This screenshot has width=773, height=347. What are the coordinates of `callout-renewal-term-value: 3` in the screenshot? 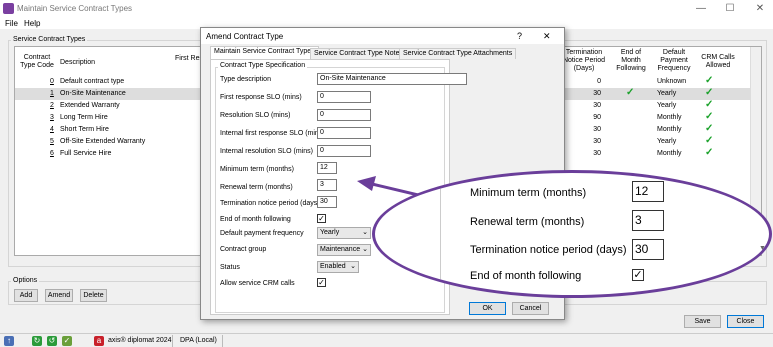 It's located at (648, 220).